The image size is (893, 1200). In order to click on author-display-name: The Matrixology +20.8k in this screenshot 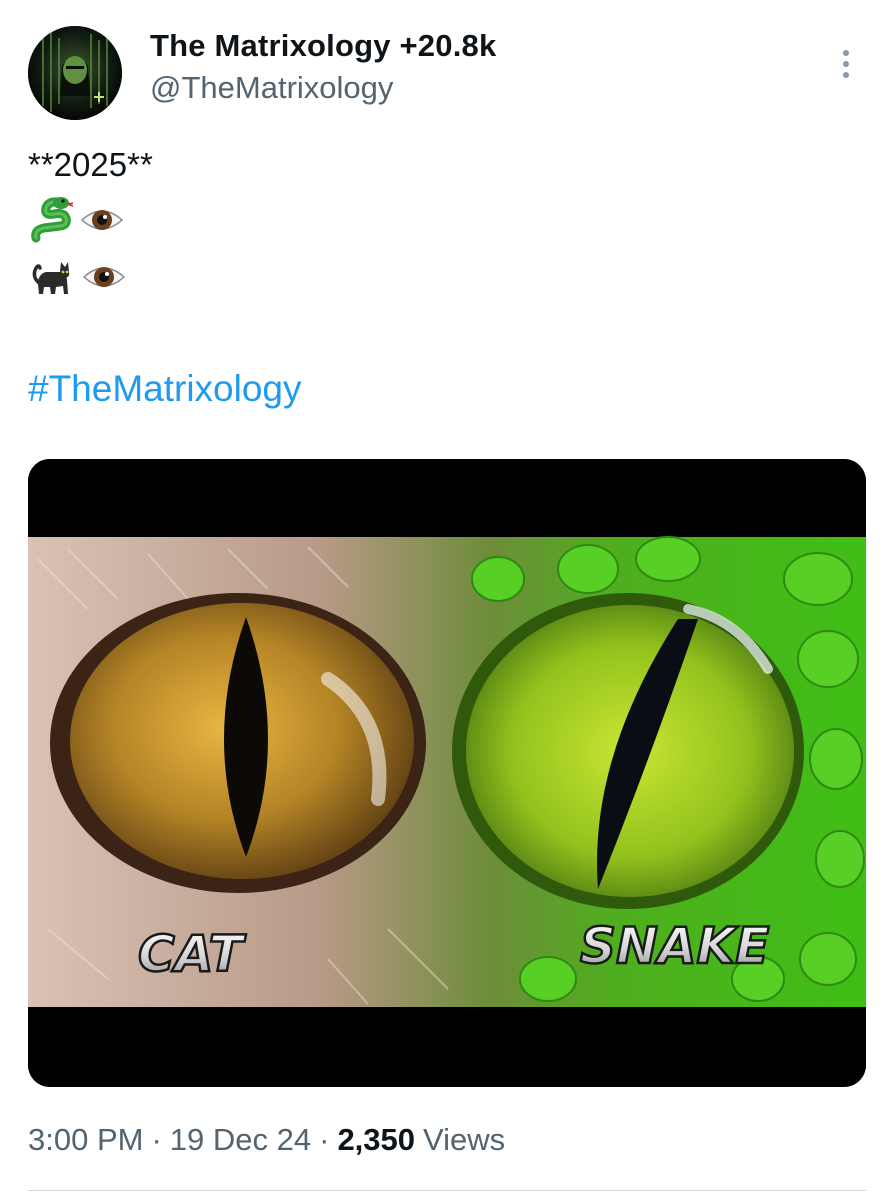, I will do `click(323, 46)`.